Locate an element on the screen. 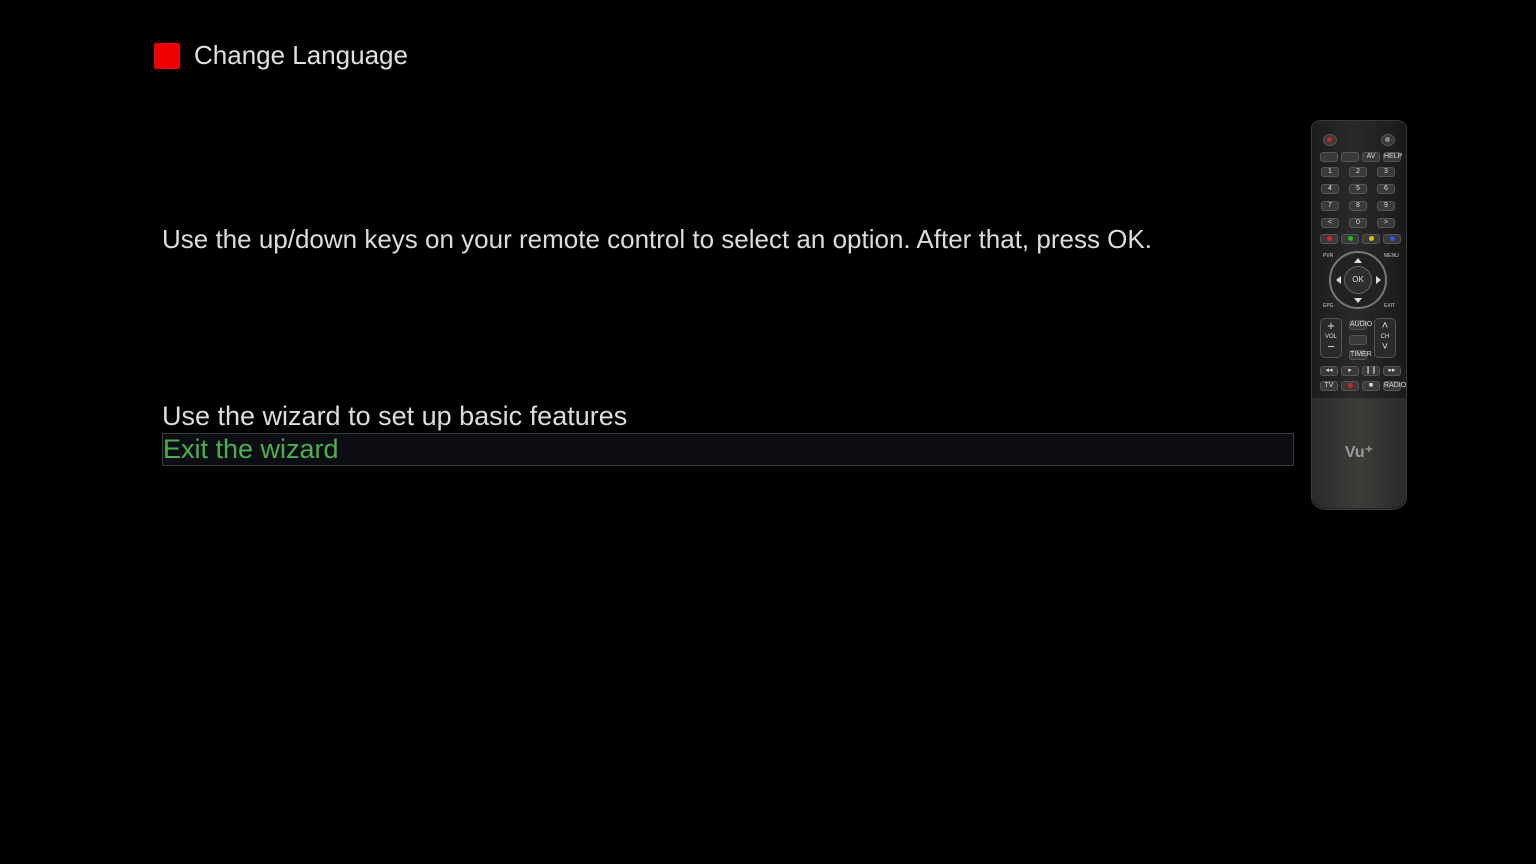 The image size is (1536, 864). power-red-icon is located at coordinates (1330, 140).